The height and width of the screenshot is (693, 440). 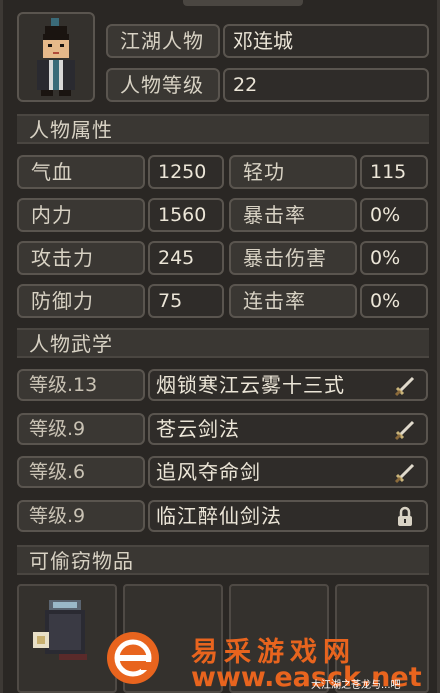 I want to click on character-level-value: 22, so click(x=326, y=85).